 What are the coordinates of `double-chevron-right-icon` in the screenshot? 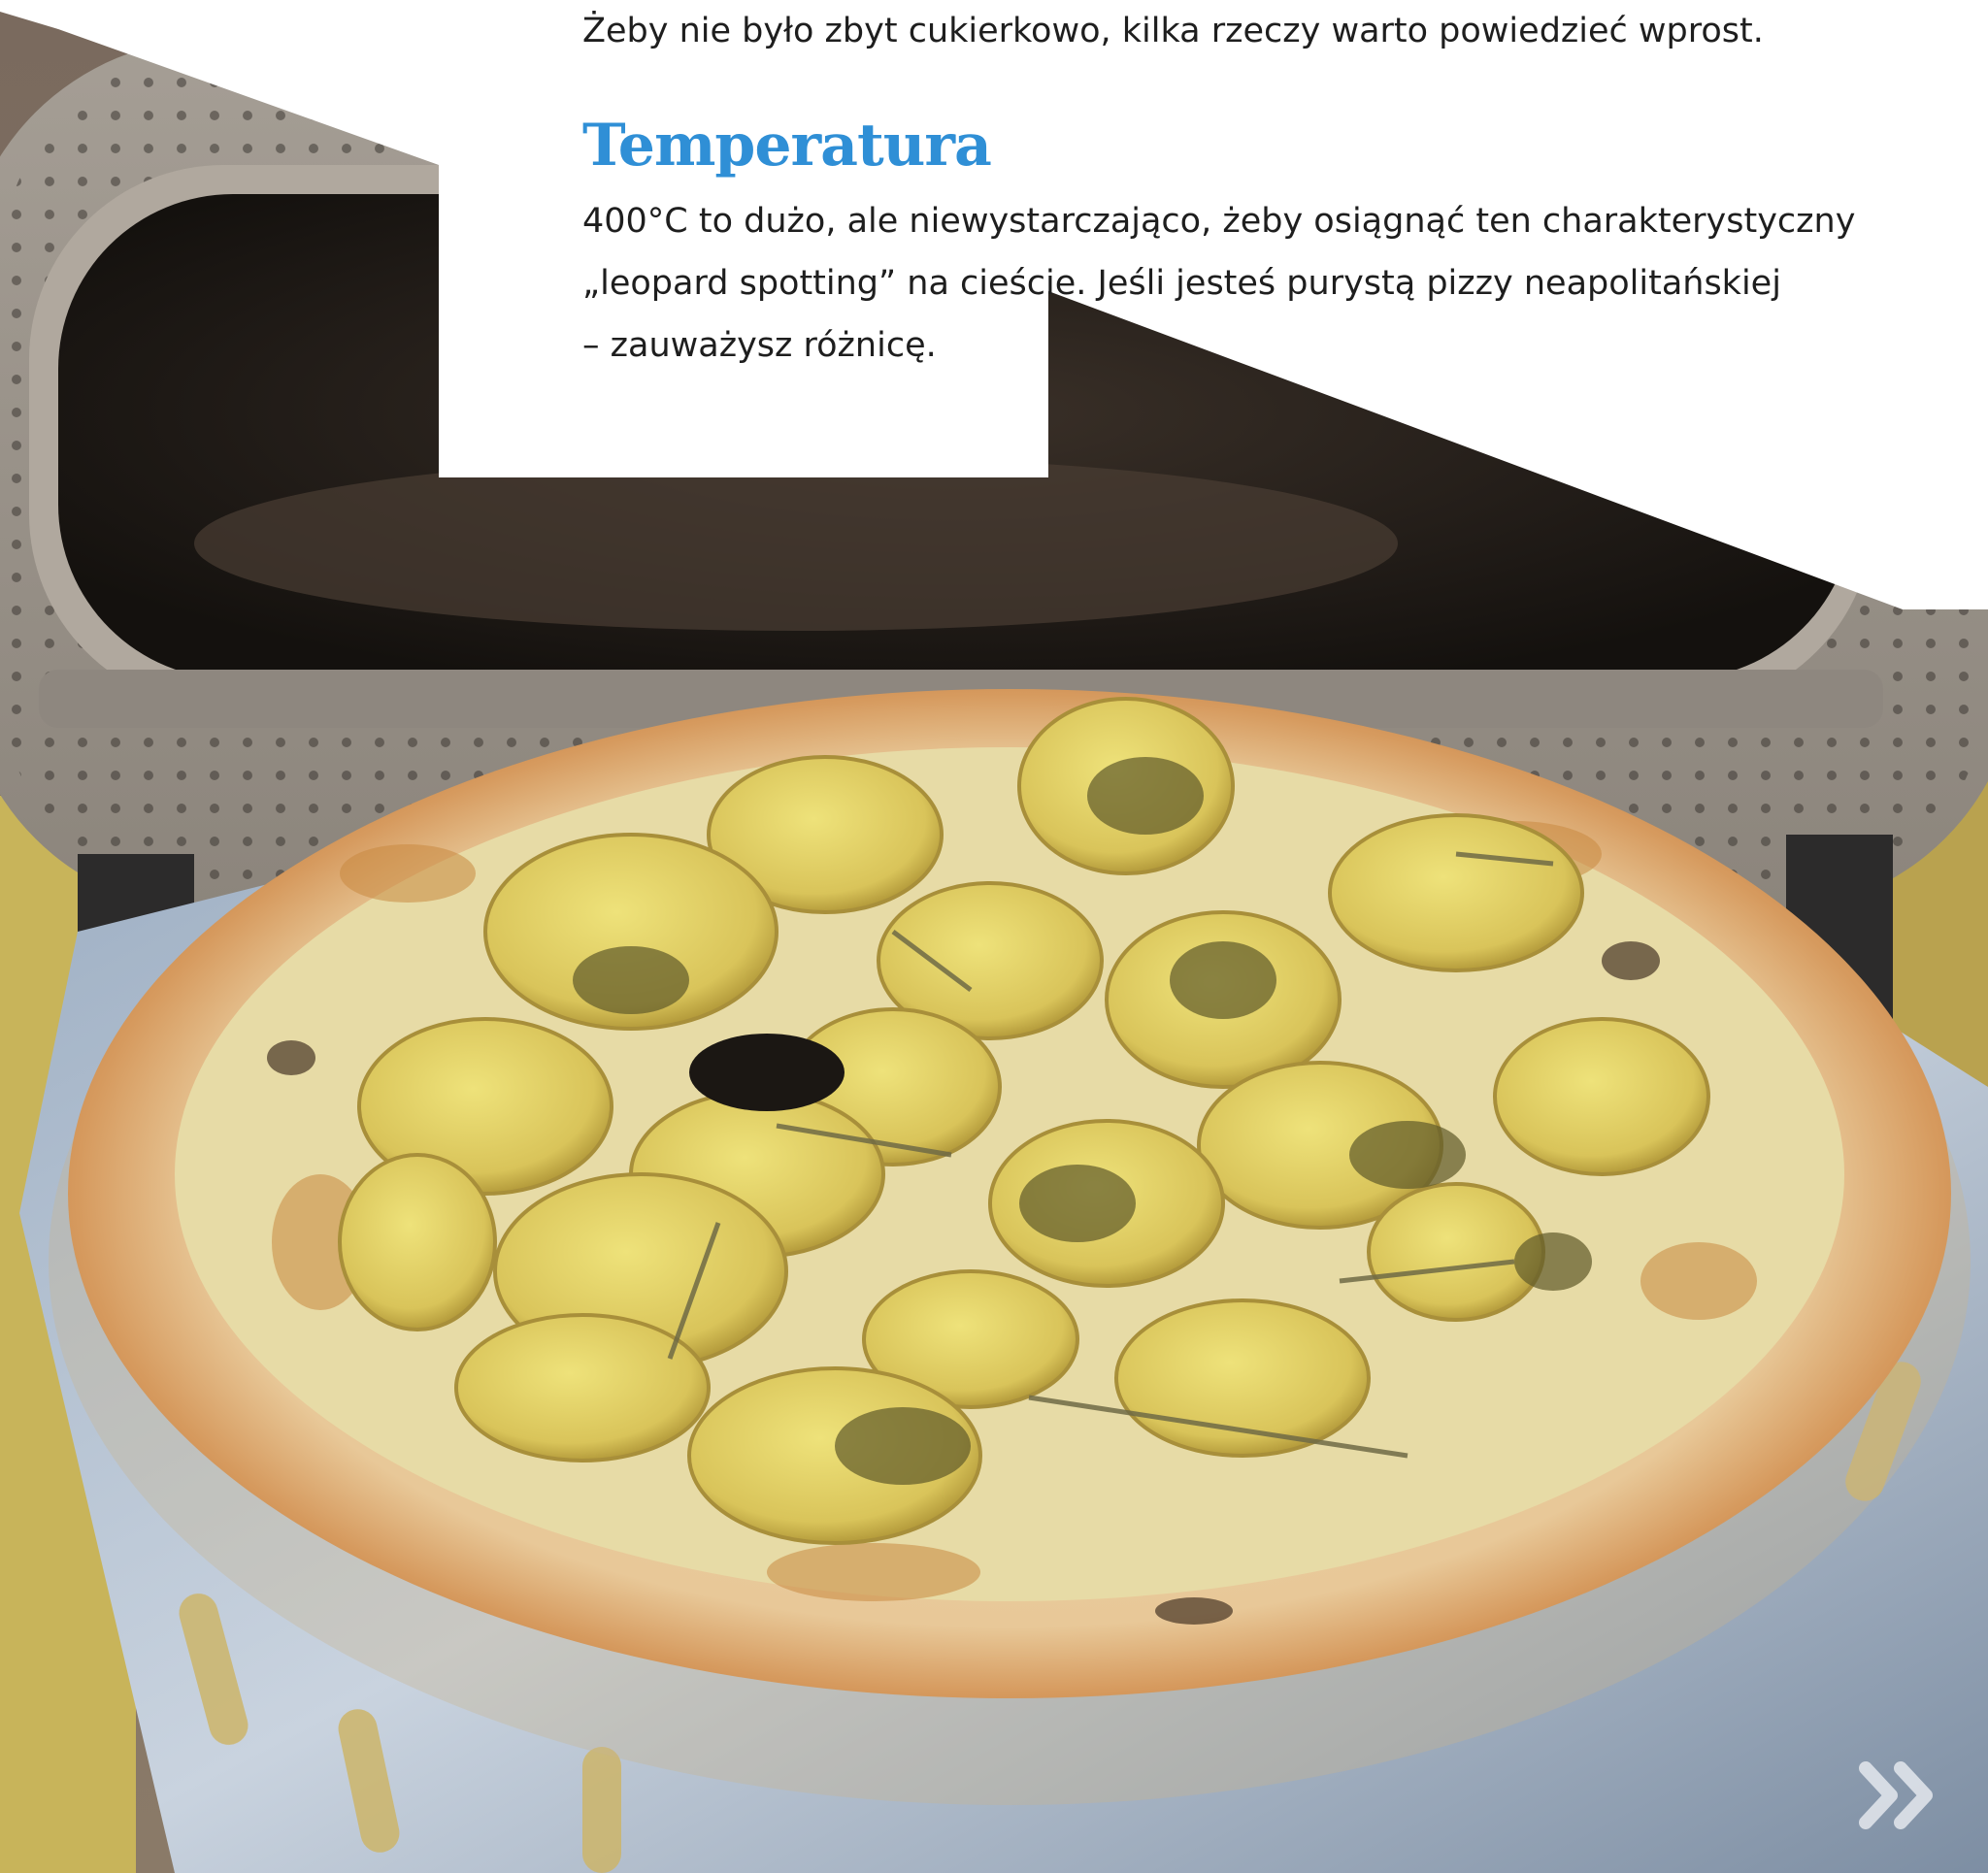 It's located at (1896, 1795).